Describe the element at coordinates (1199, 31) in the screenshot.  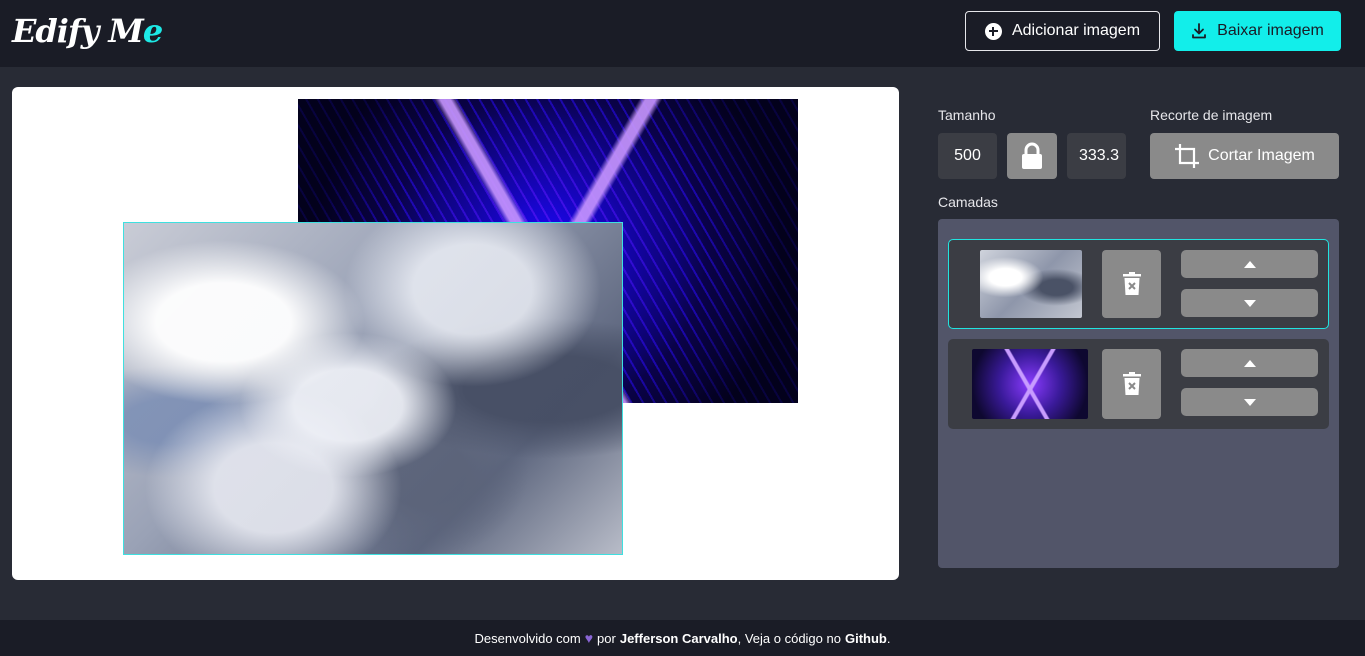
I see `download-icon` at that location.